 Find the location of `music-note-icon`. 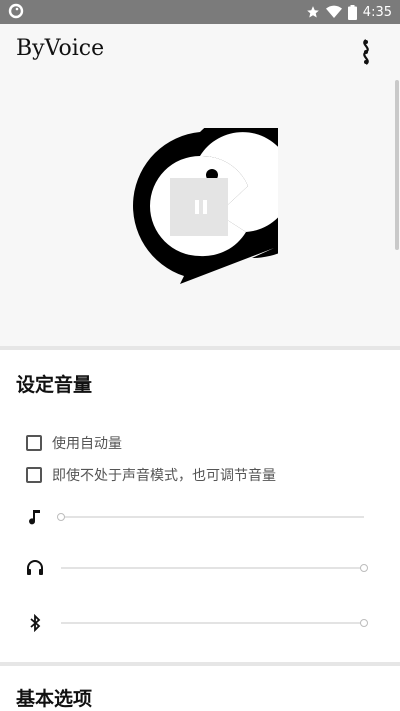

music-note-icon is located at coordinates (34, 517).